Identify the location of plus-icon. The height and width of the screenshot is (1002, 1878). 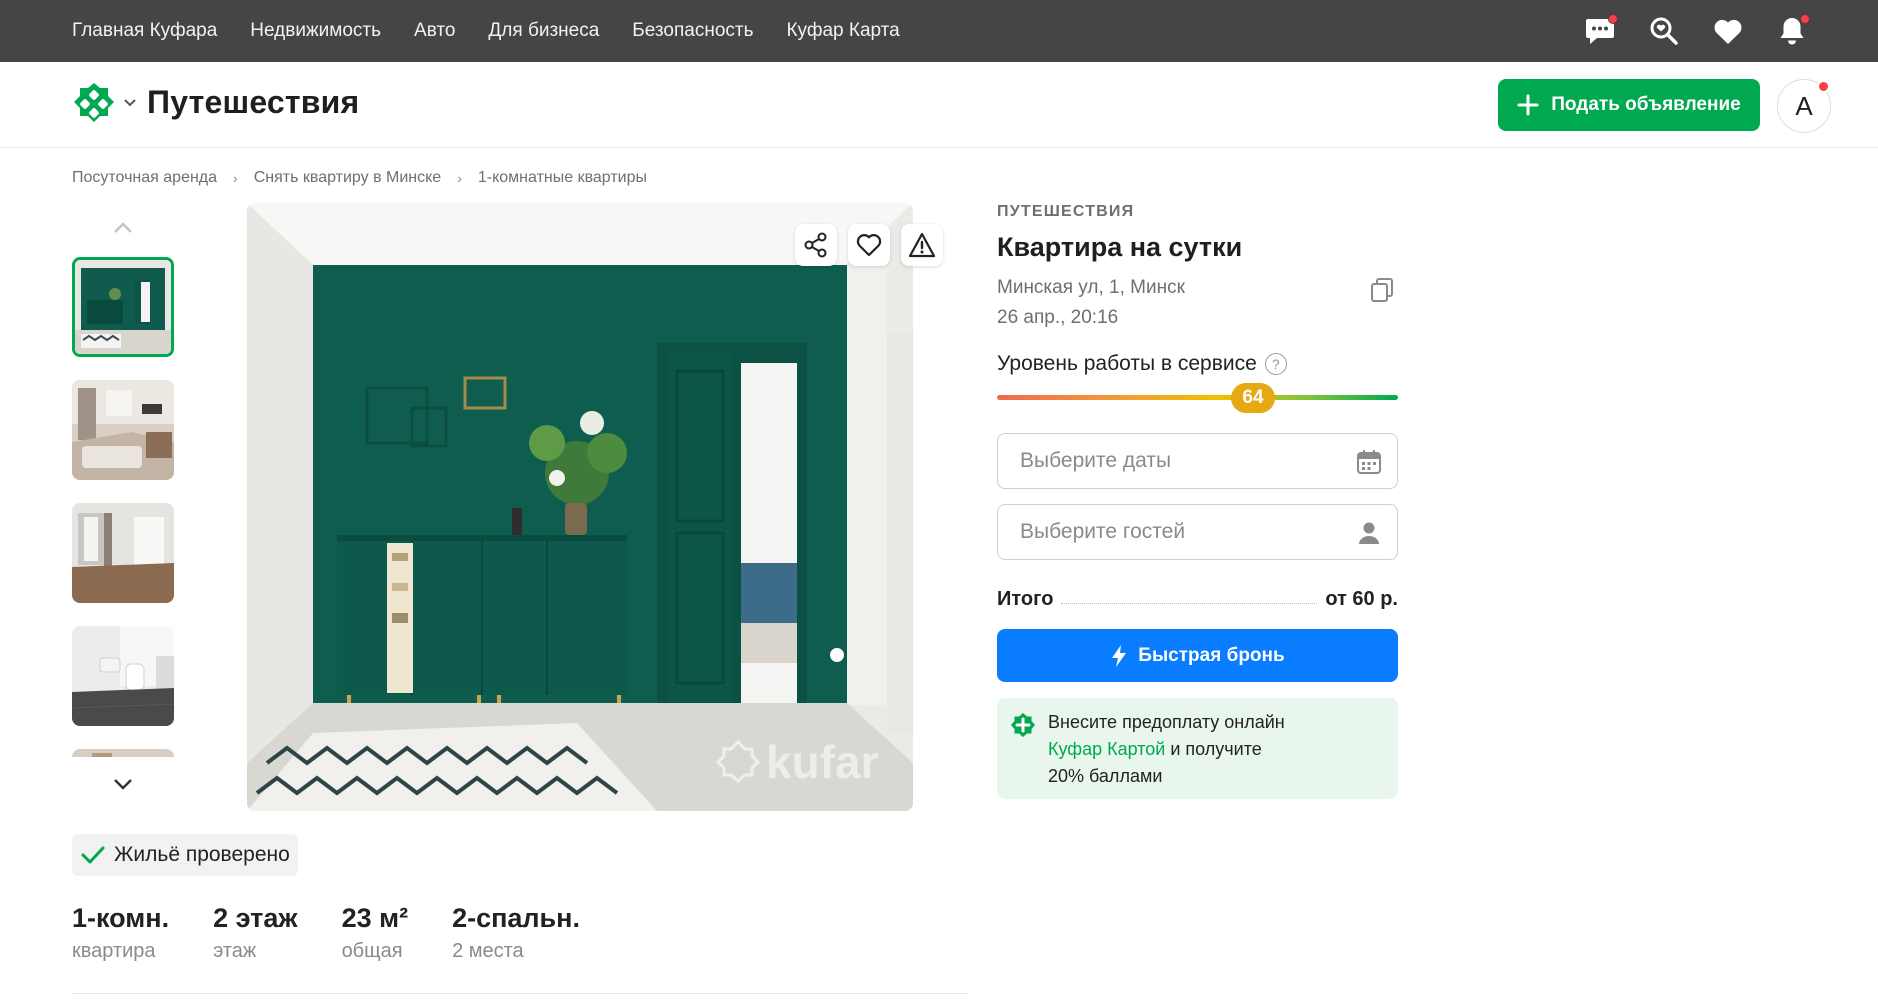
(1528, 105).